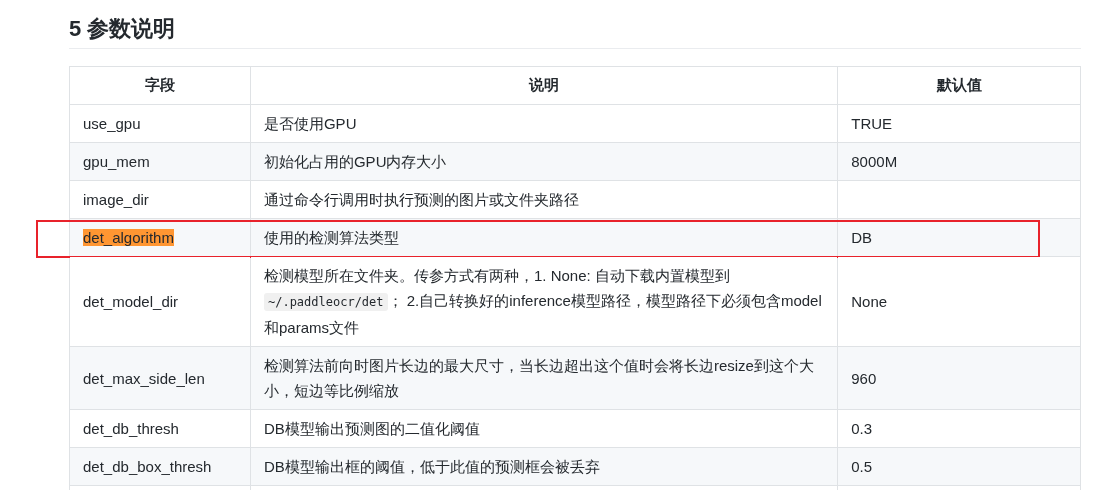 The width and height of the screenshot is (1099, 490). I want to click on table-cell: 检测算法前向时图片长边的最大尺寸，当长边超出这个值时会将长边resize到这个大小，短边等比例缩放, so click(544, 378).